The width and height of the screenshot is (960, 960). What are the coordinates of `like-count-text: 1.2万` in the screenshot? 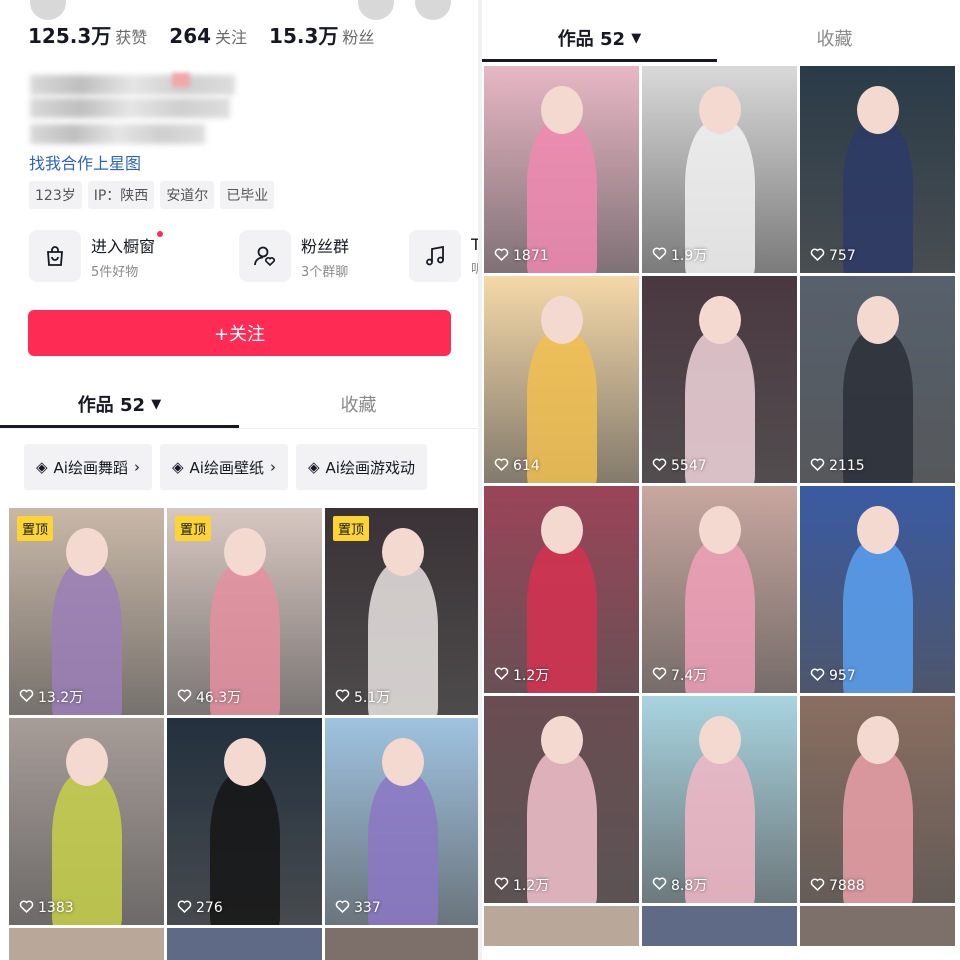 It's located at (531, 676).